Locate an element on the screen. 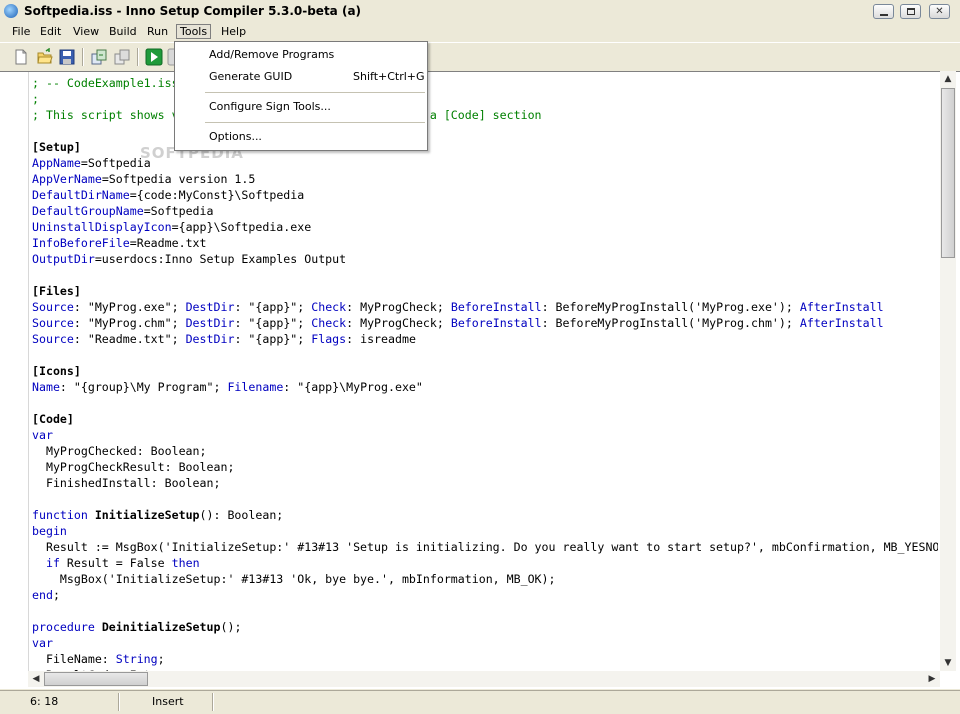 This screenshot has width=960, height=714. code-token: OutputDir is located at coordinates (63, 259).